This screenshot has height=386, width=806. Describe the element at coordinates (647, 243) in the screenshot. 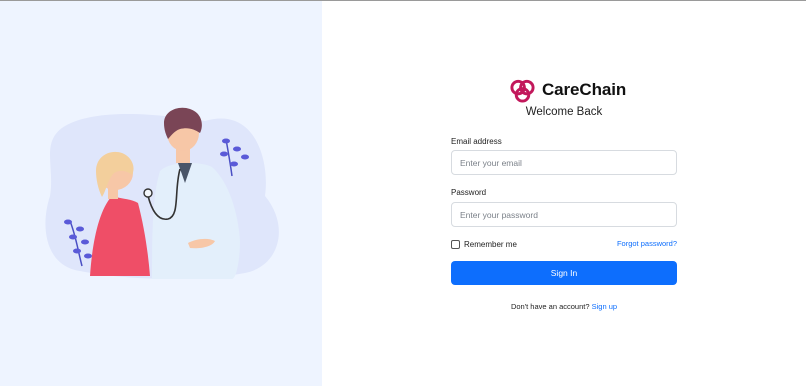

I see `forgot-password-link: Forgot password?` at that location.